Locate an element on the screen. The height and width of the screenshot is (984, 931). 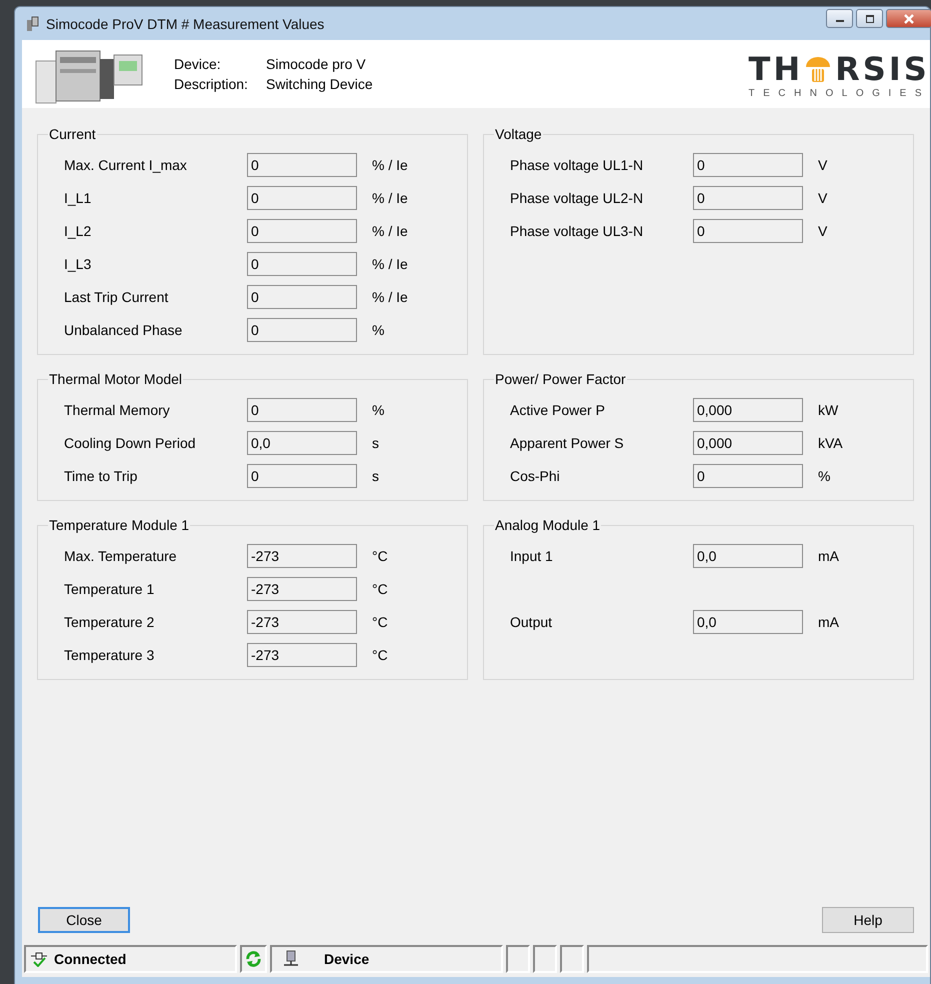
connected-icon is located at coordinates (39, 959).